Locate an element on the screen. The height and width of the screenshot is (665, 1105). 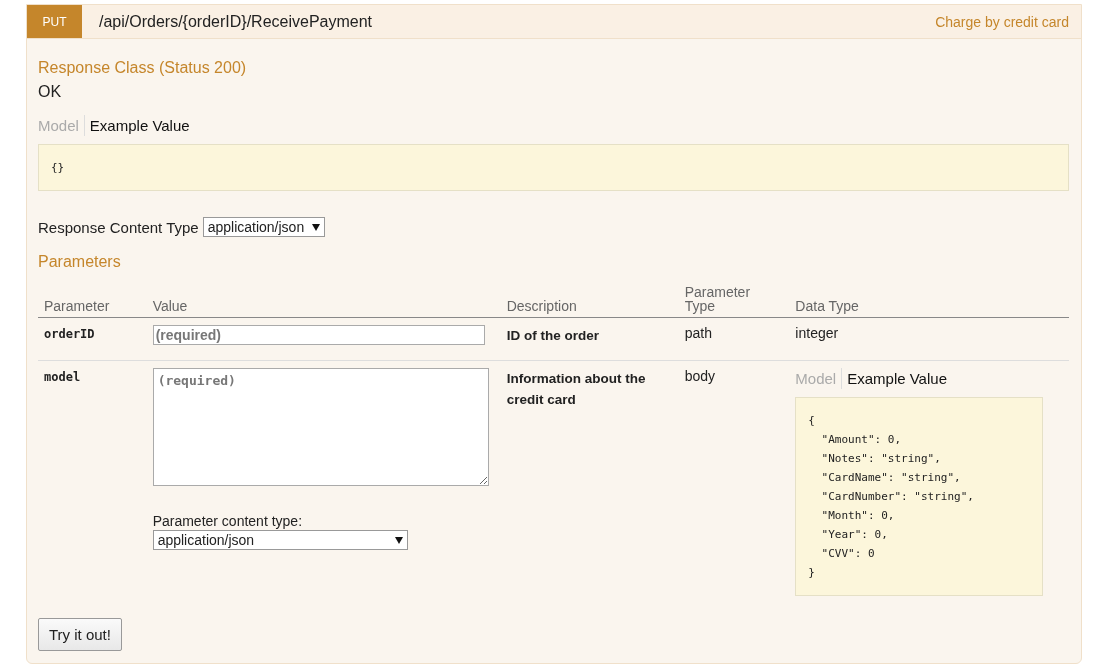
try-it-out-button: Try it out! is located at coordinates (80, 634).